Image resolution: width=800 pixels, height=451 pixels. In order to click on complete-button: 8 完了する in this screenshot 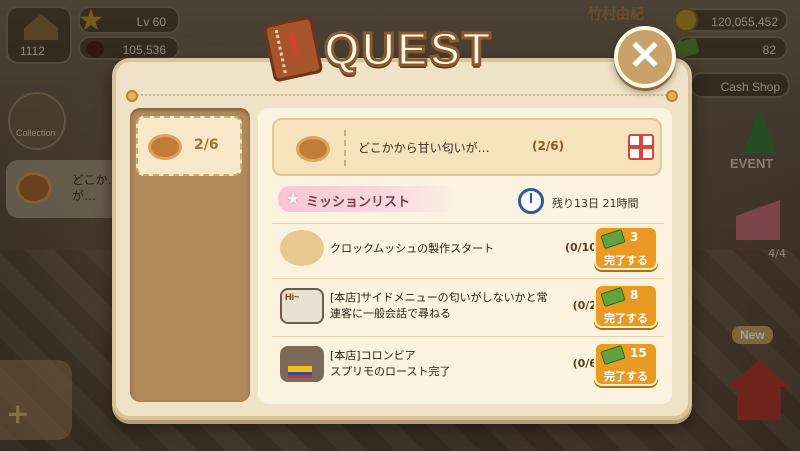, I will do `click(626, 306)`.